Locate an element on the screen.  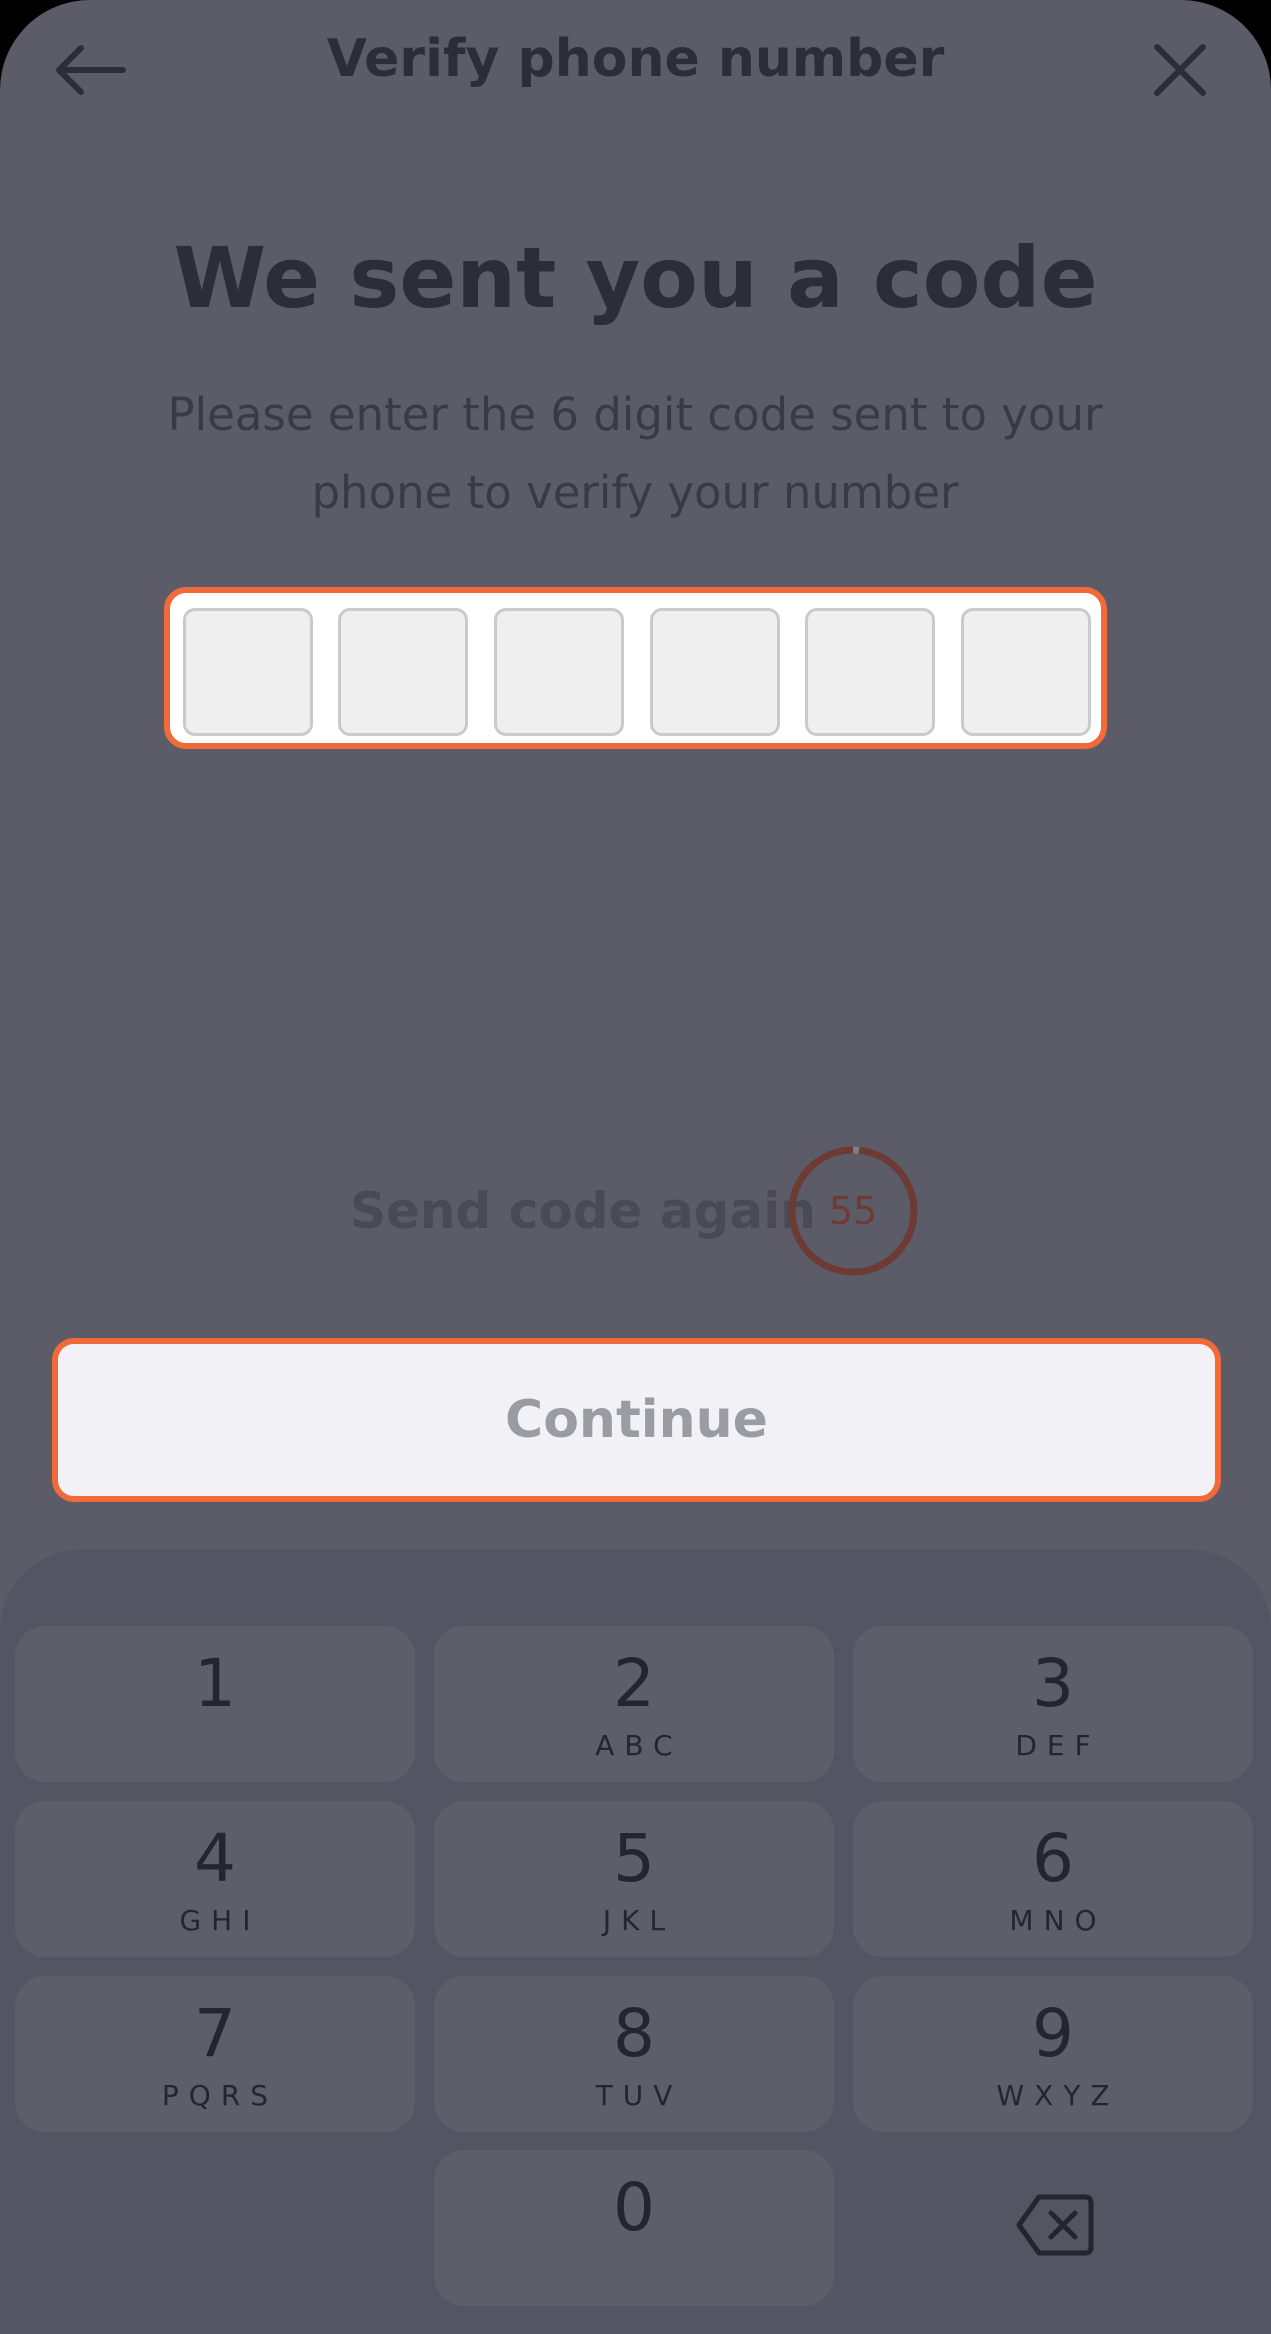
key-digit: 8 is located at coordinates (634, 2033).